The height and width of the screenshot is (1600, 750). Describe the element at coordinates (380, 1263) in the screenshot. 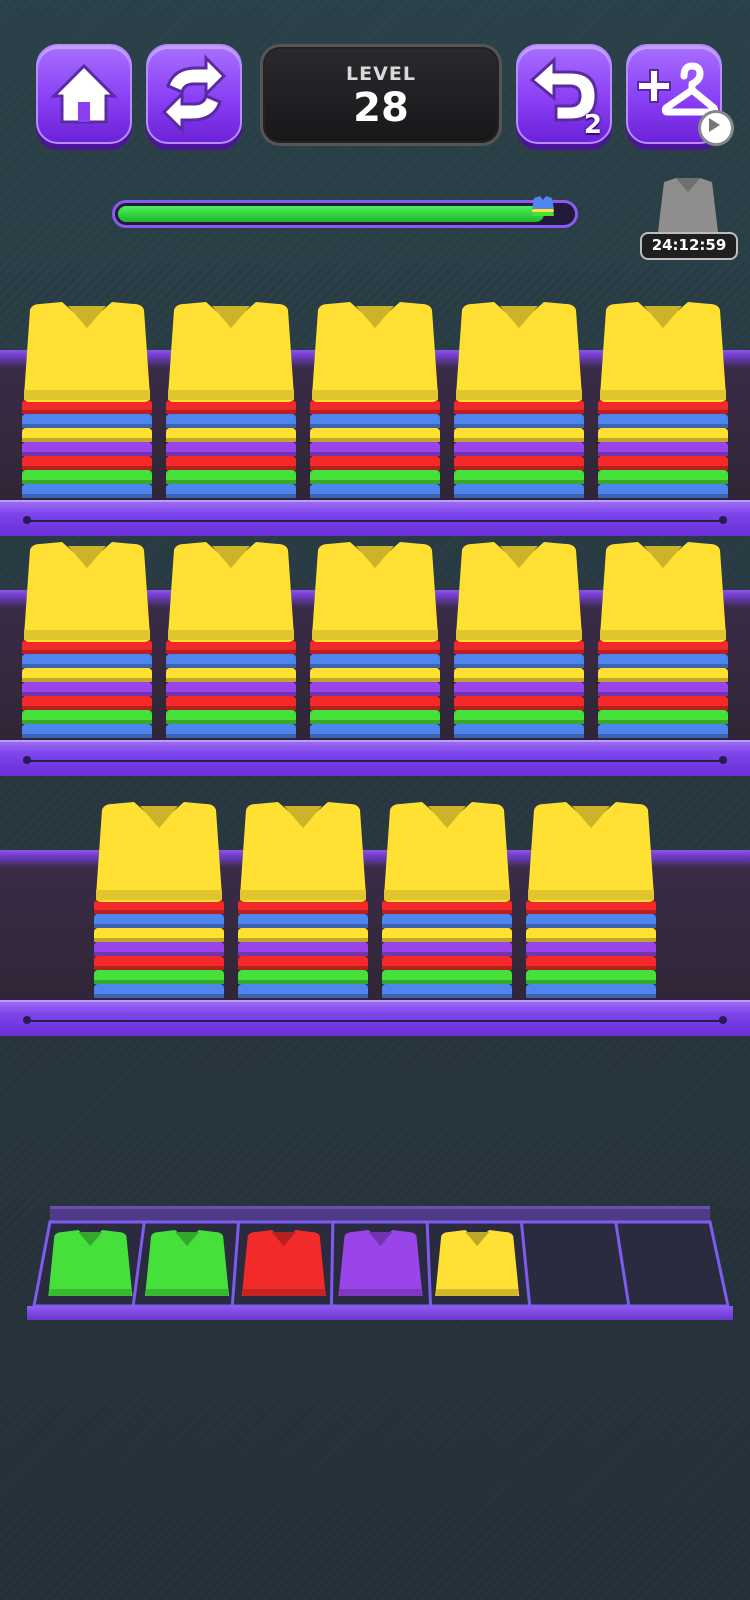

I see `tray-shirt-purple` at that location.